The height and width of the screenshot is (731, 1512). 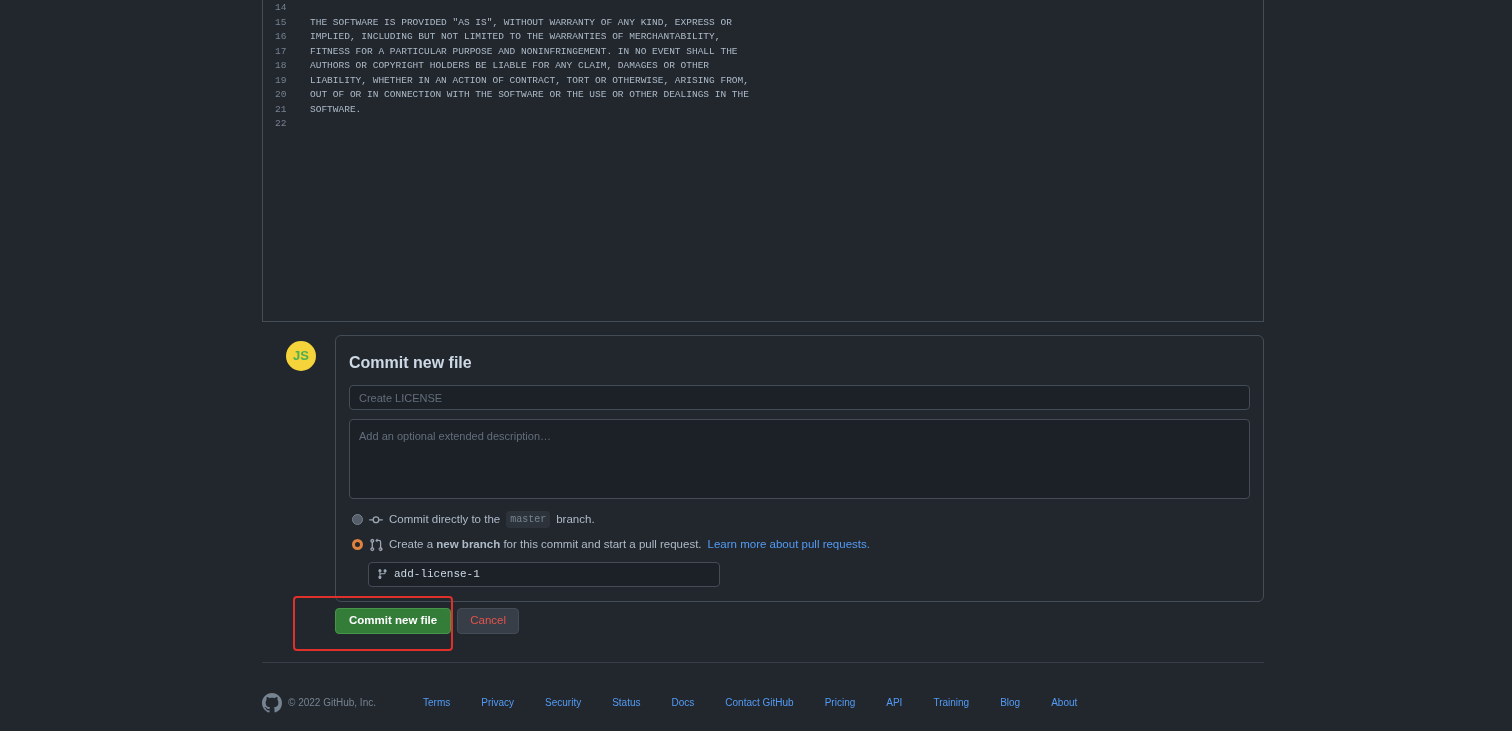 What do you see at coordinates (281, 8) in the screenshot?
I see `line-number: 14` at bounding box center [281, 8].